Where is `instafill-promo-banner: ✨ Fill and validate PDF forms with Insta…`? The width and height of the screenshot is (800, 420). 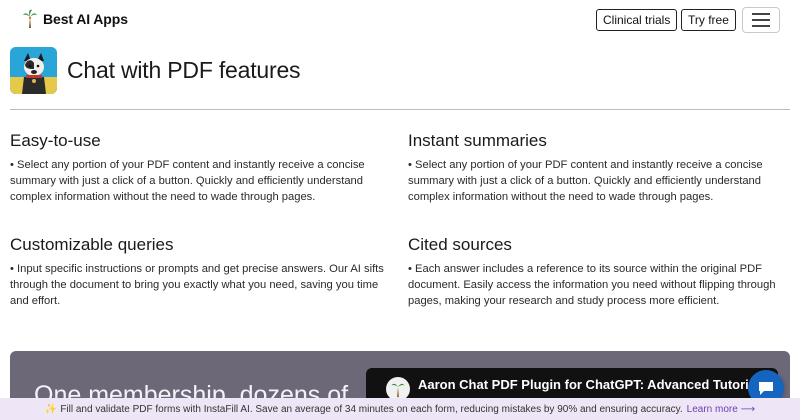
instafill-promo-banner: ✨ Fill and validate PDF forms with Insta… is located at coordinates (400, 409).